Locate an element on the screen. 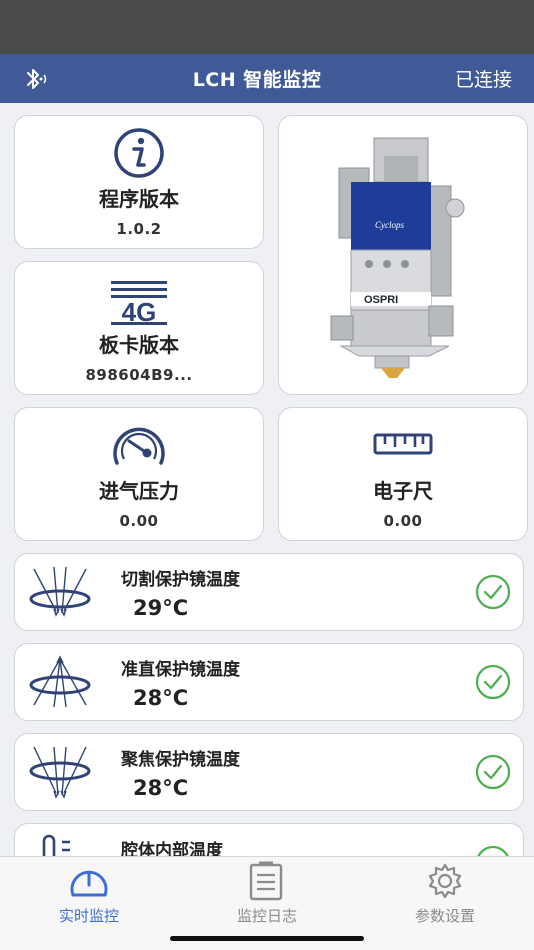  firmware-version-card: 程序版本 1.0.2 is located at coordinates (139, 182).